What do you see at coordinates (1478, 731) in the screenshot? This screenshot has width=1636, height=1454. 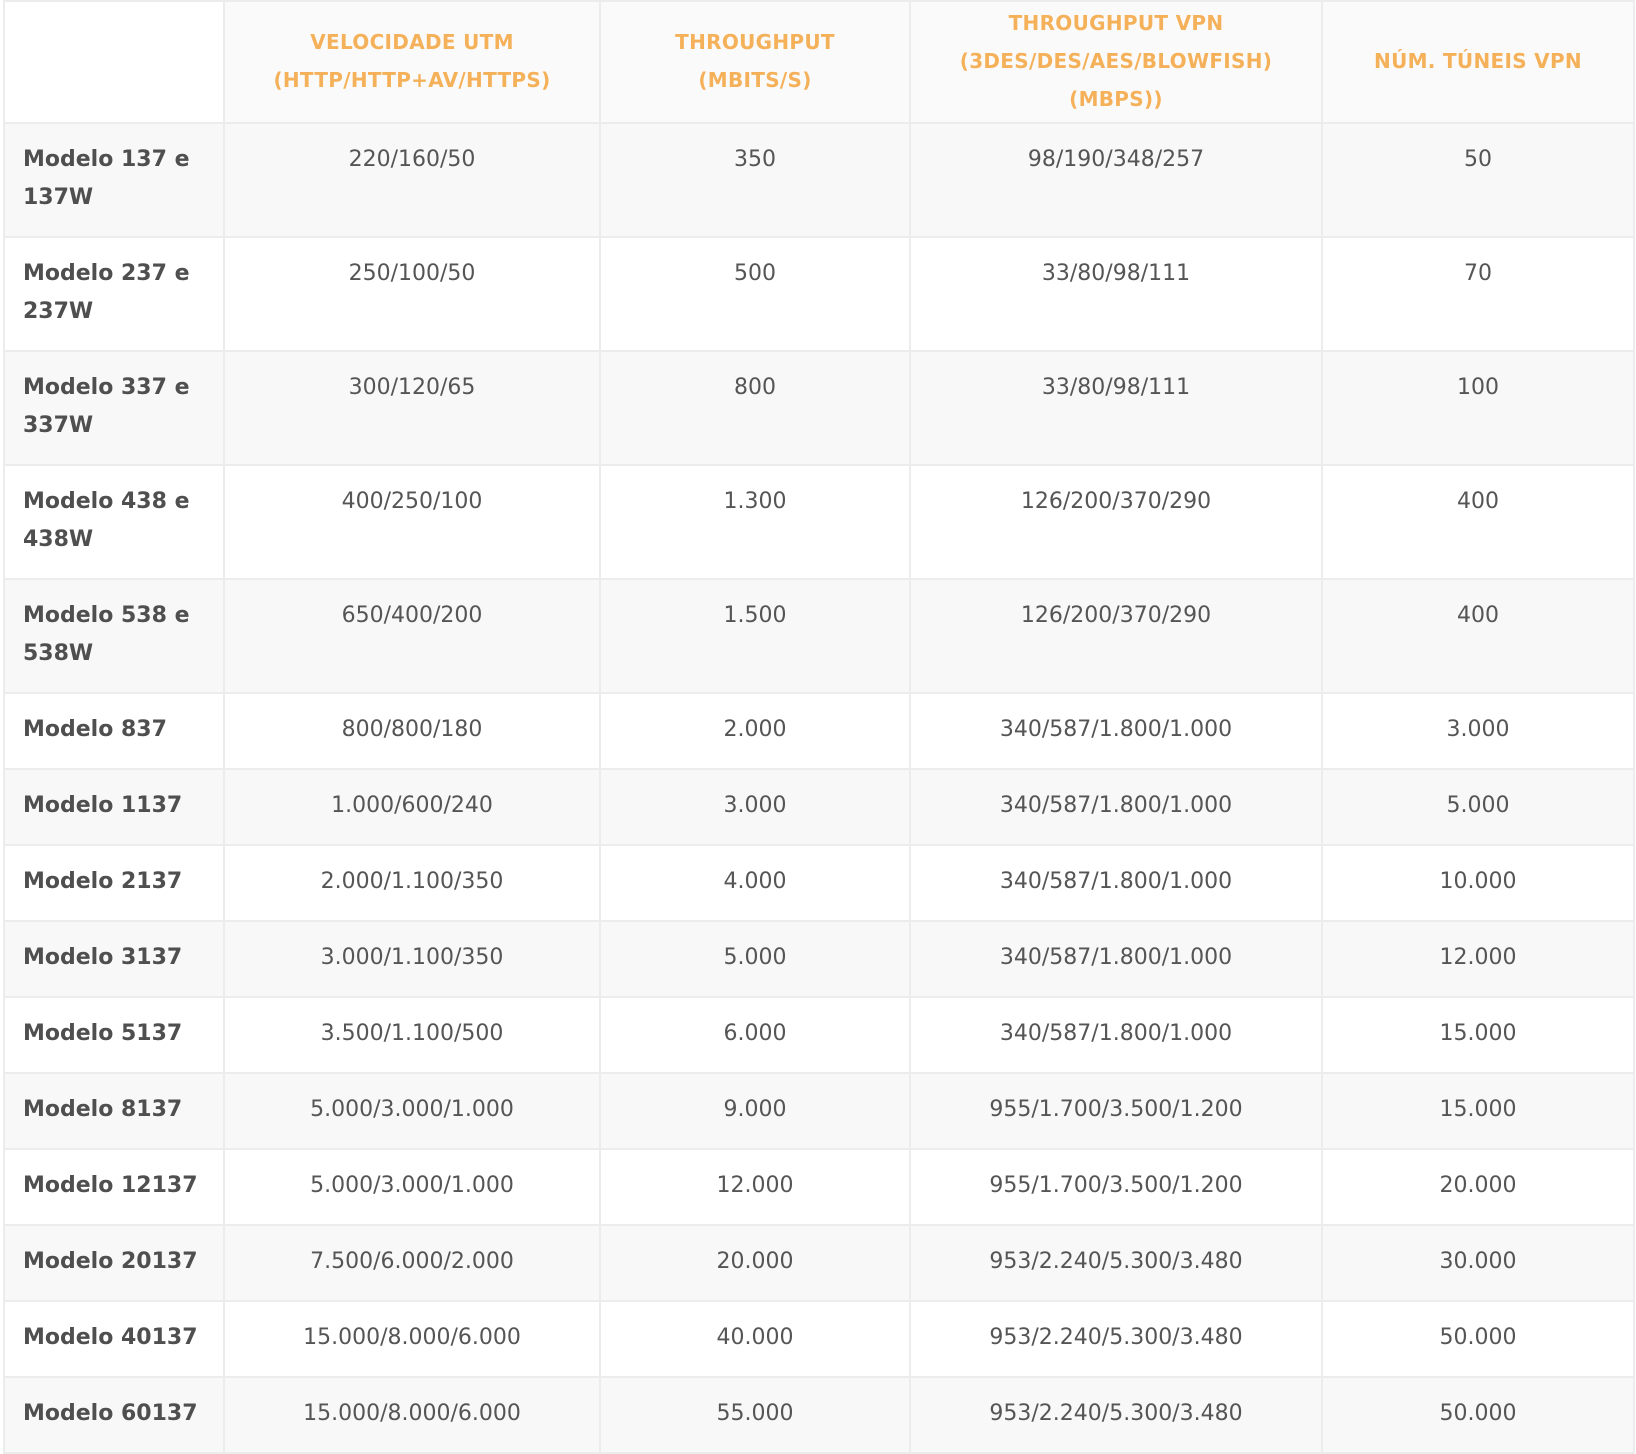 I see `vpn-tunnels-cell: 3.000` at bounding box center [1478, 731].